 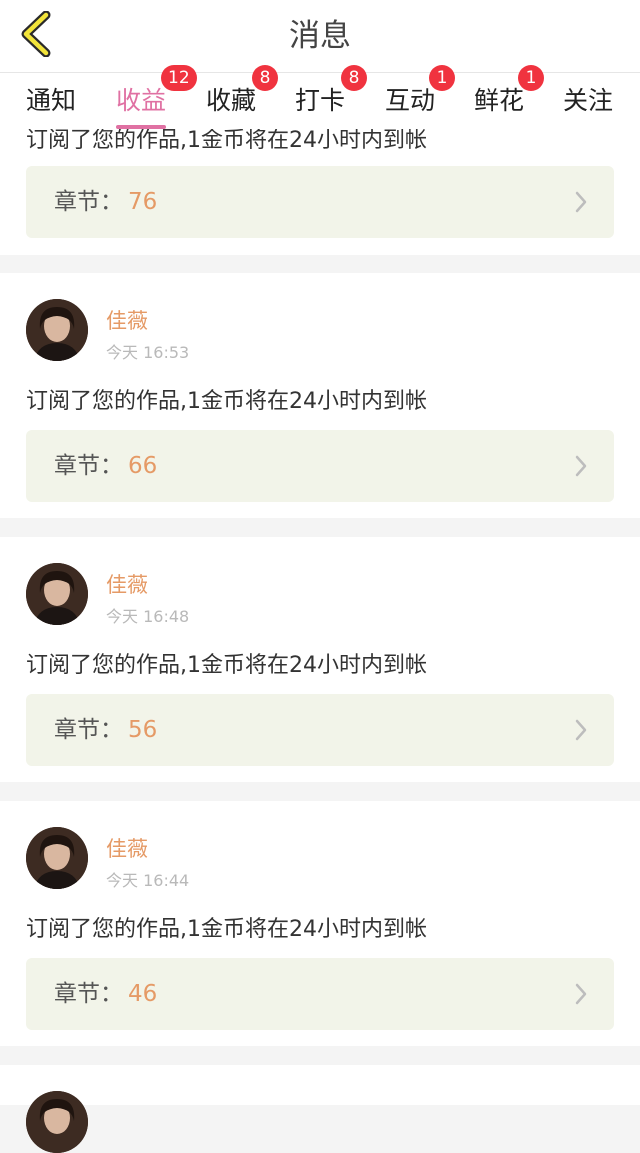 What do you see at coordinates (143, 202) in the screenshot?
I see `chapter-number: 76` at bounding box center [143, 202].